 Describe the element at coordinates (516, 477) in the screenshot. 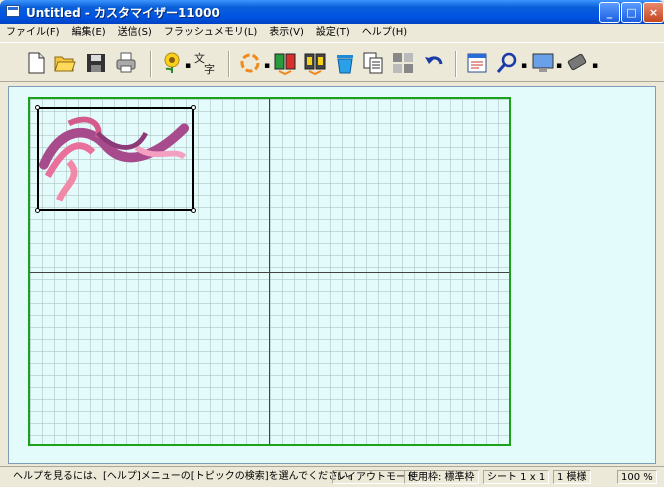

I see `status-sheet: シート 1 x 1` at that location.